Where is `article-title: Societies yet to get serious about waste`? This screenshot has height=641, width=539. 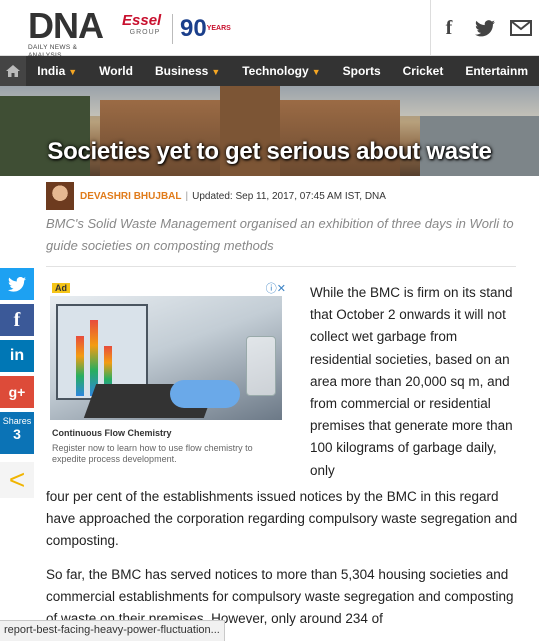
article-title: Societies yet to get serious about waste is located at coordinates (269, 151).